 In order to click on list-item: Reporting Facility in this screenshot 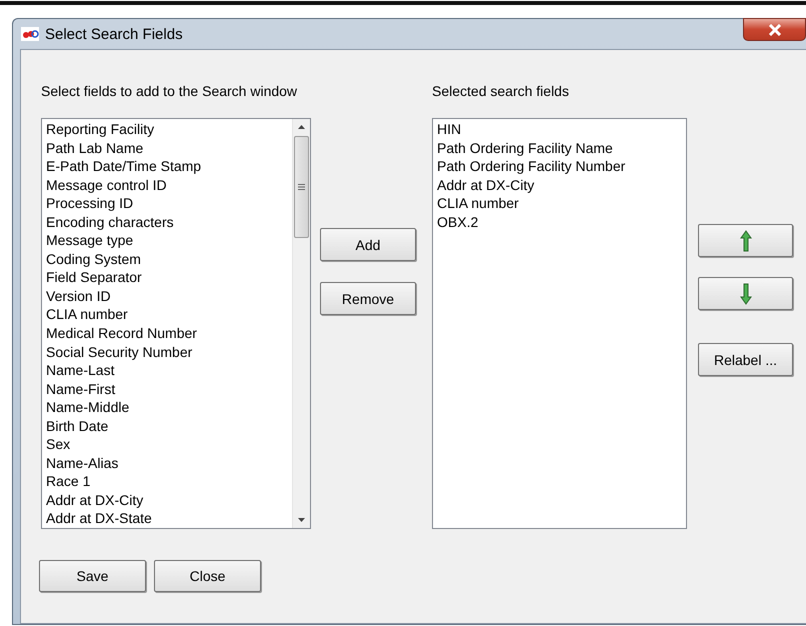, I will do `click(167, 129)`.